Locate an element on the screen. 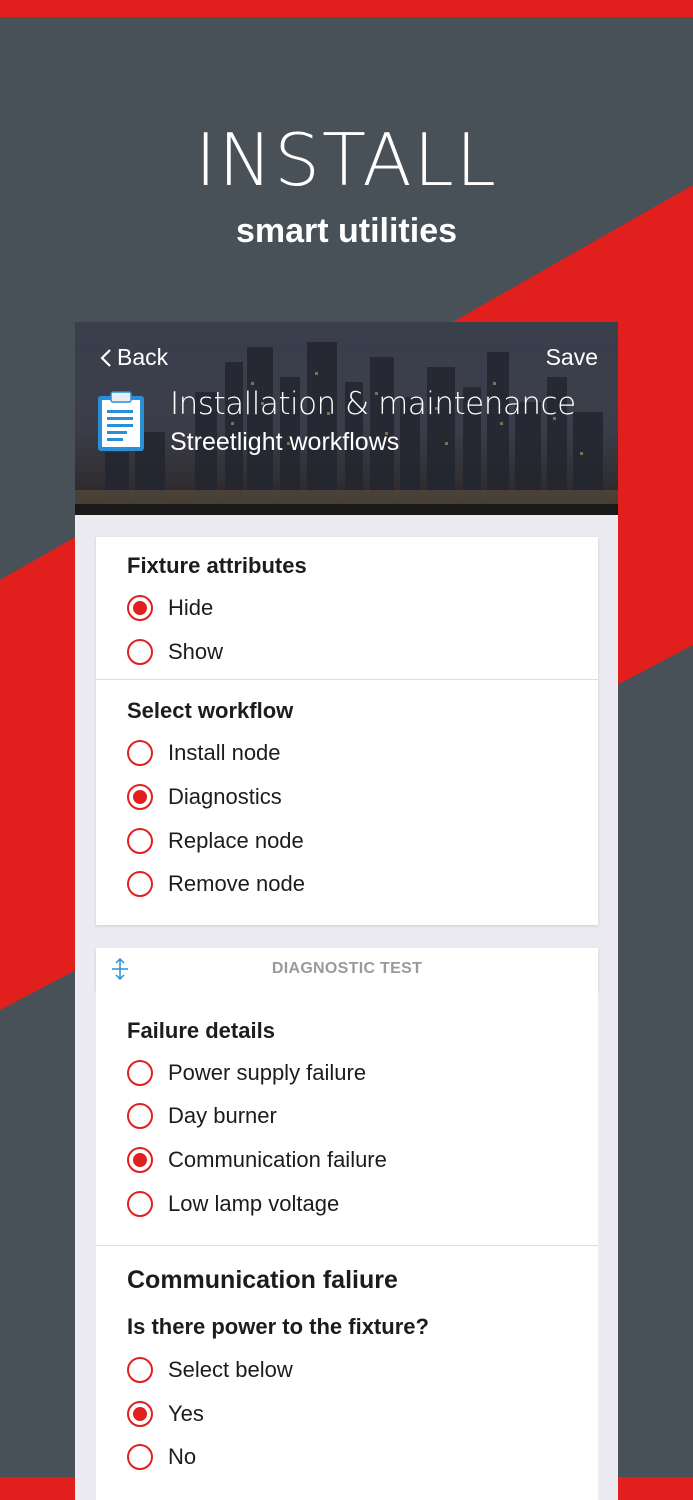 The width and height of the screenshot is (693, 1500). failure-option-power-supply: Power supply failure is located at coordinates (246, 1073).